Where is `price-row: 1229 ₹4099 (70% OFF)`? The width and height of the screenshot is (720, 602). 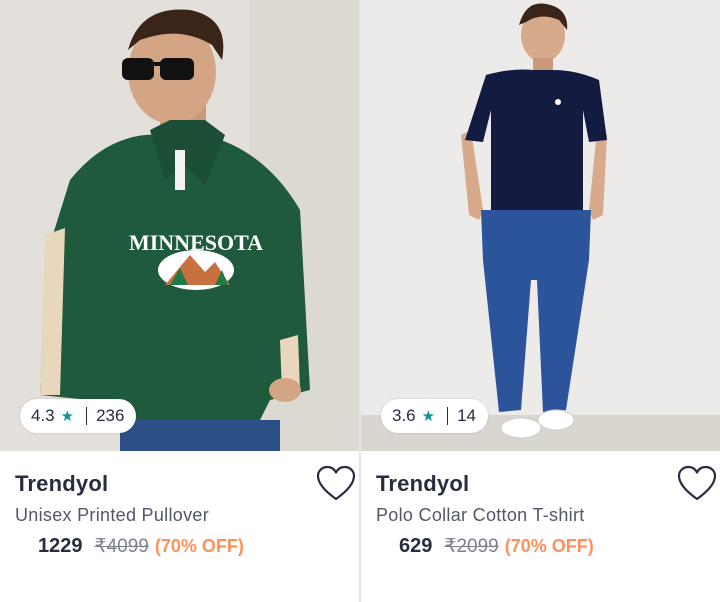 price-row: 1229 ₹4099 (70% OFF) is located at coordinates (141, 546).